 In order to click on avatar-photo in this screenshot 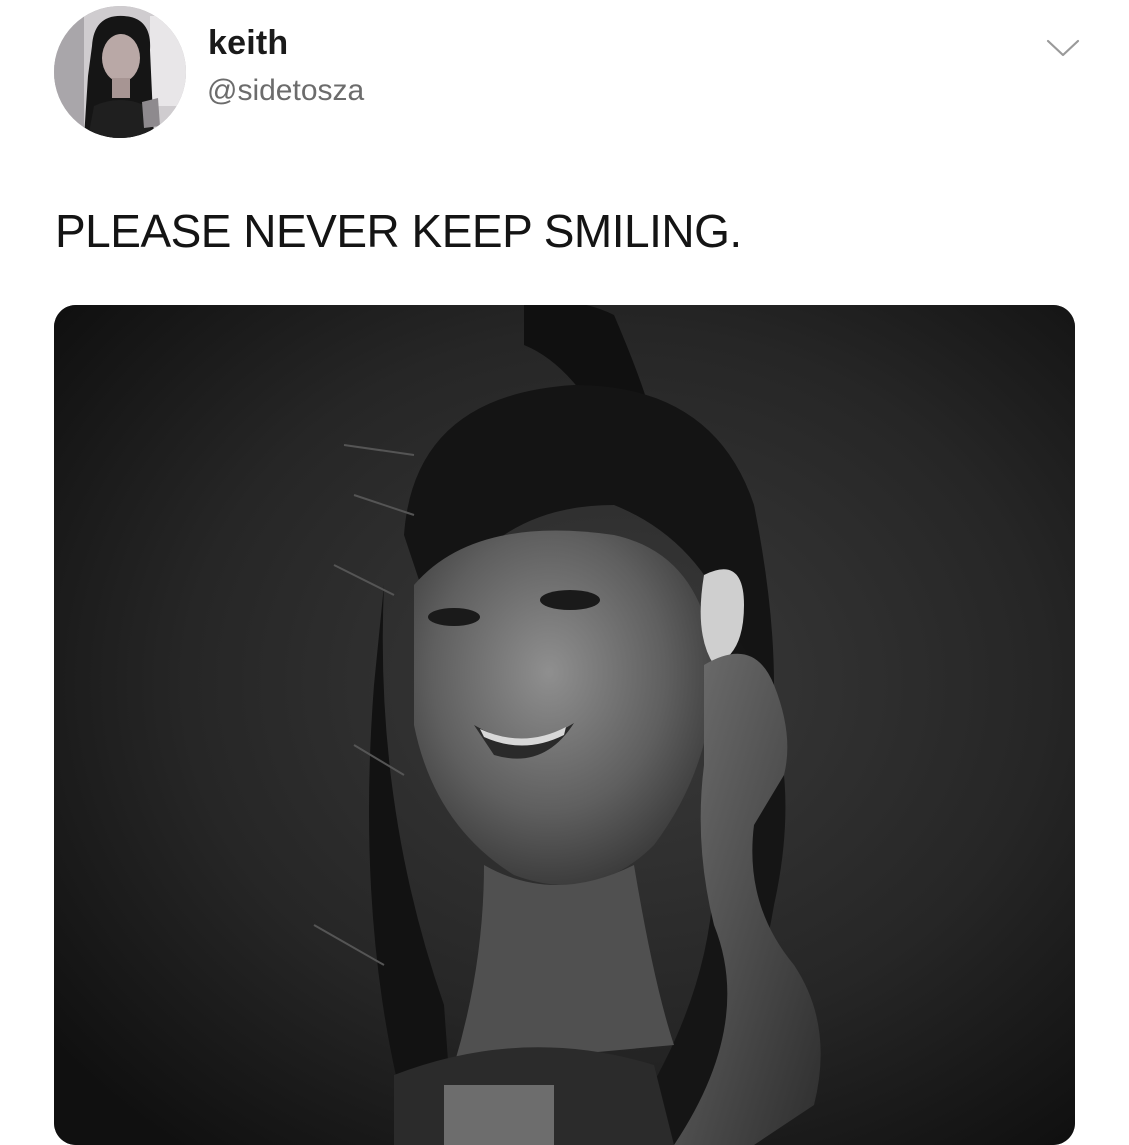, I will do `click(120, 72)`.